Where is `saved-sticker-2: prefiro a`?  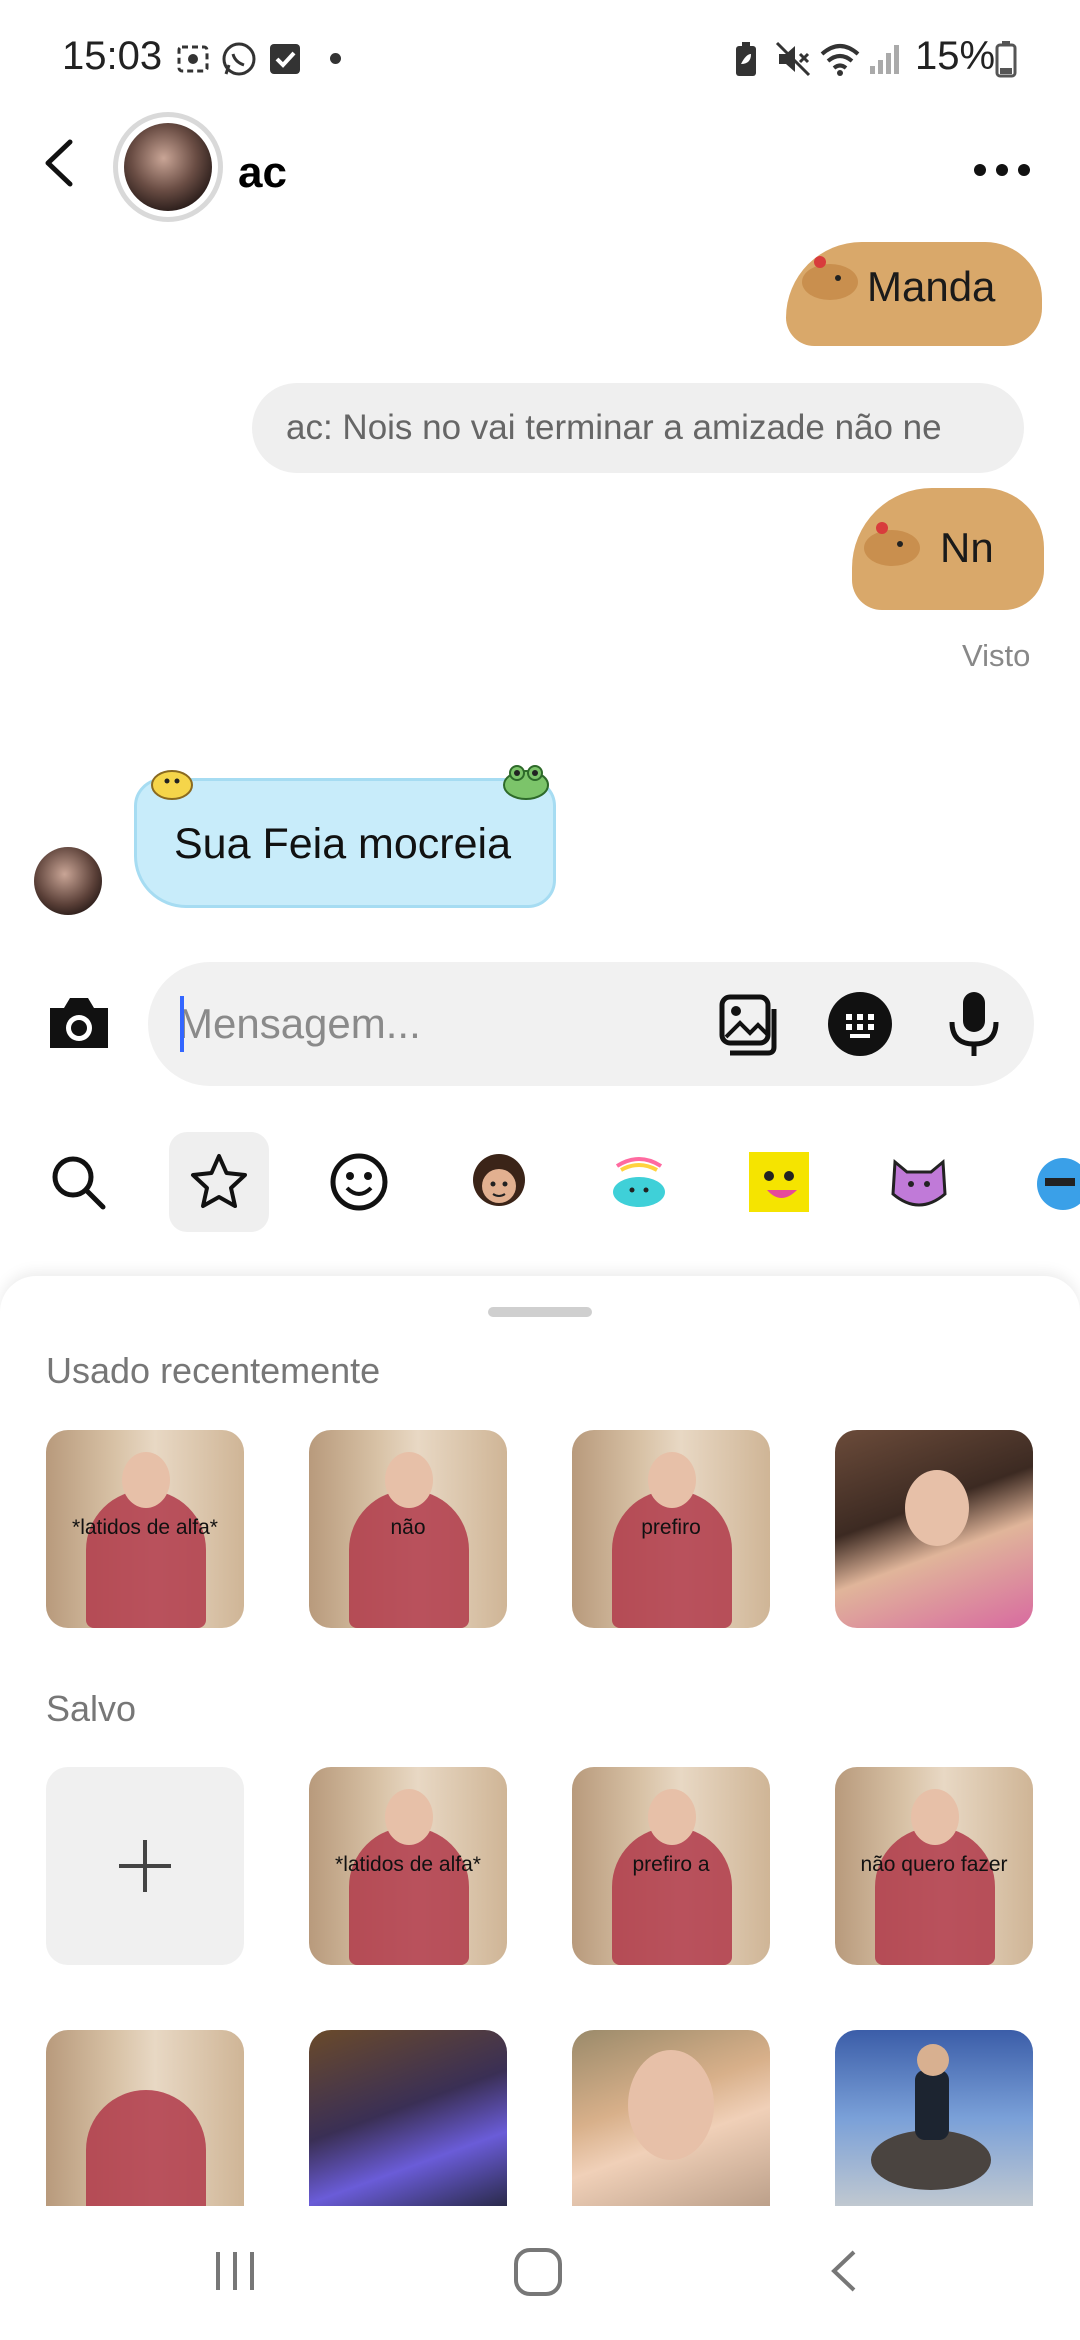 saved-sticker-2: prefiro a is located at coordinates (671, 1866).